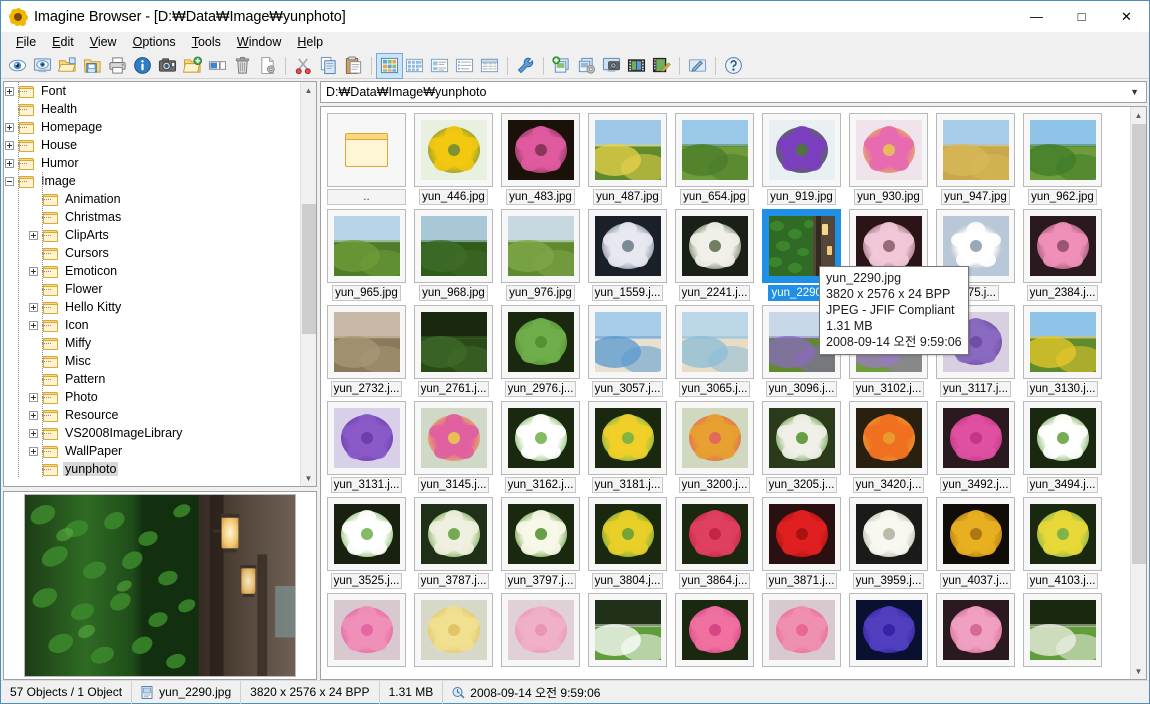  I want to click on paste-icon, so click(353, 66).